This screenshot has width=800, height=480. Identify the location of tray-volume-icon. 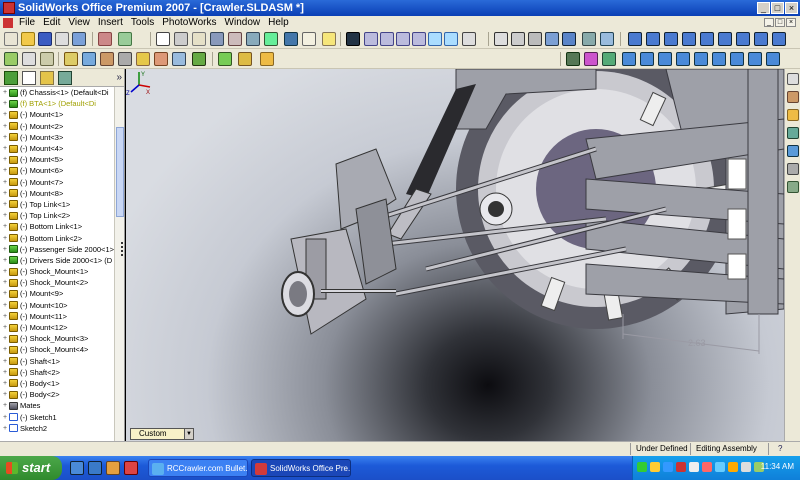
(746, 467).